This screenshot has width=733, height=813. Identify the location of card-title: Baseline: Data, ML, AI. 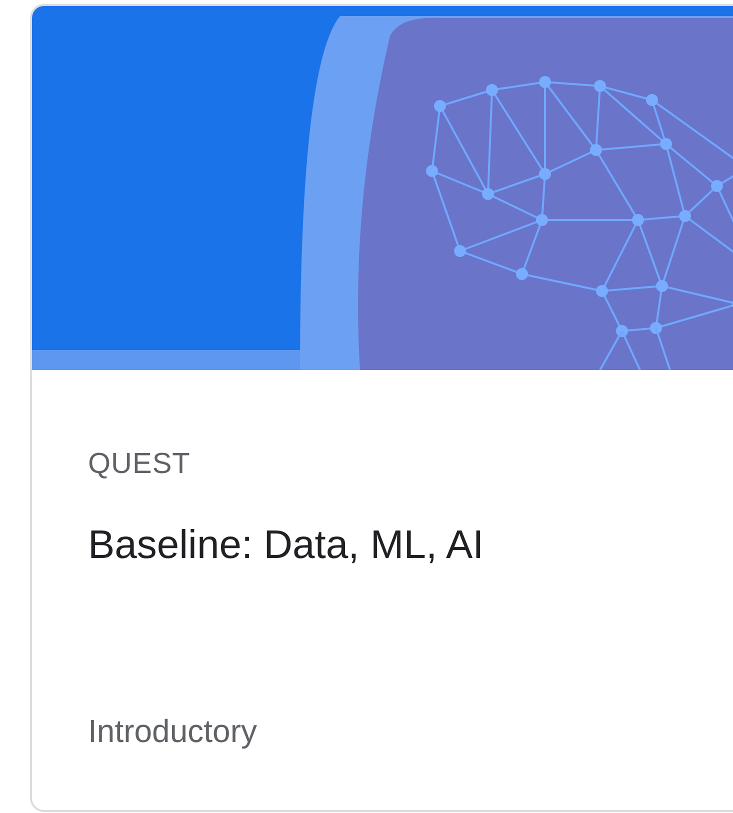
(286, 545).